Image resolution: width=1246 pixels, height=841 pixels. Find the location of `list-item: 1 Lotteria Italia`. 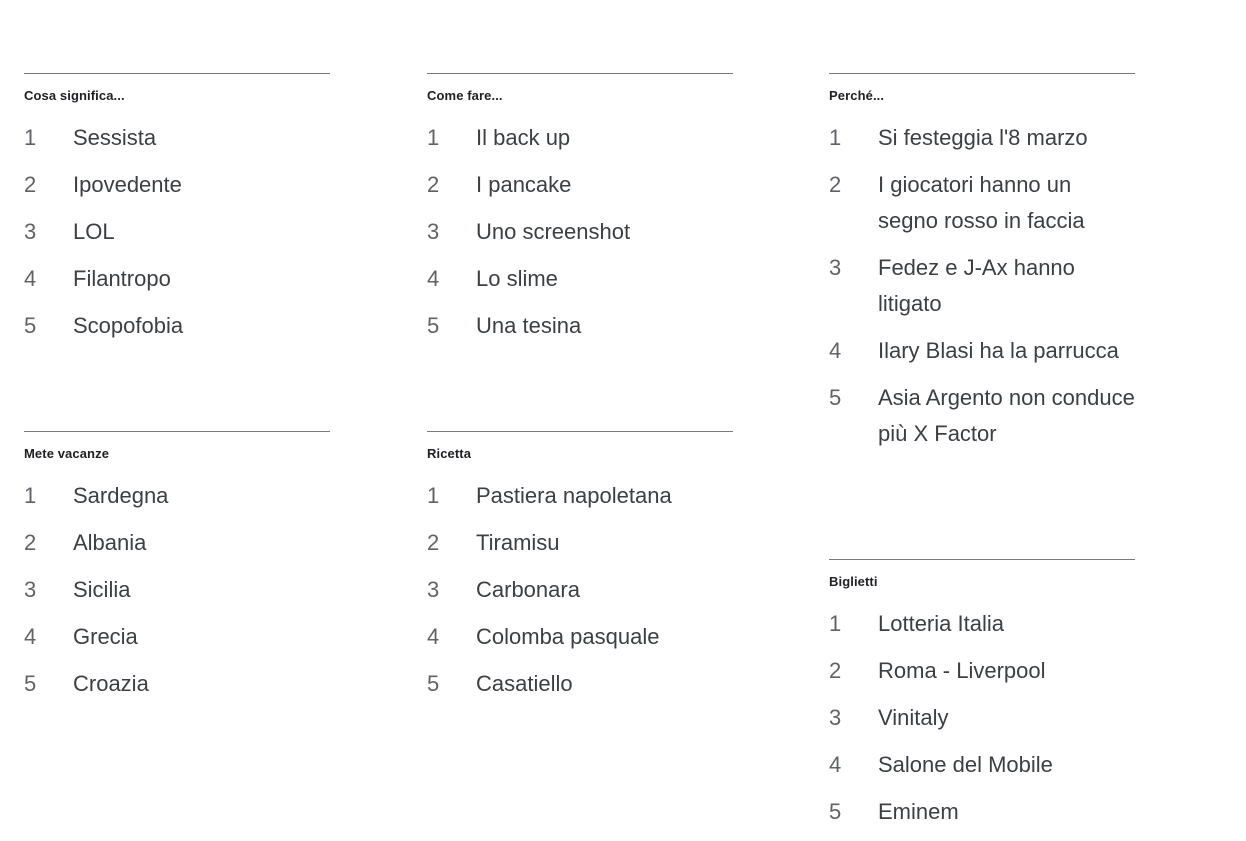

list-item: 1 Lotteria Italia is located at coordinates (982, 624).